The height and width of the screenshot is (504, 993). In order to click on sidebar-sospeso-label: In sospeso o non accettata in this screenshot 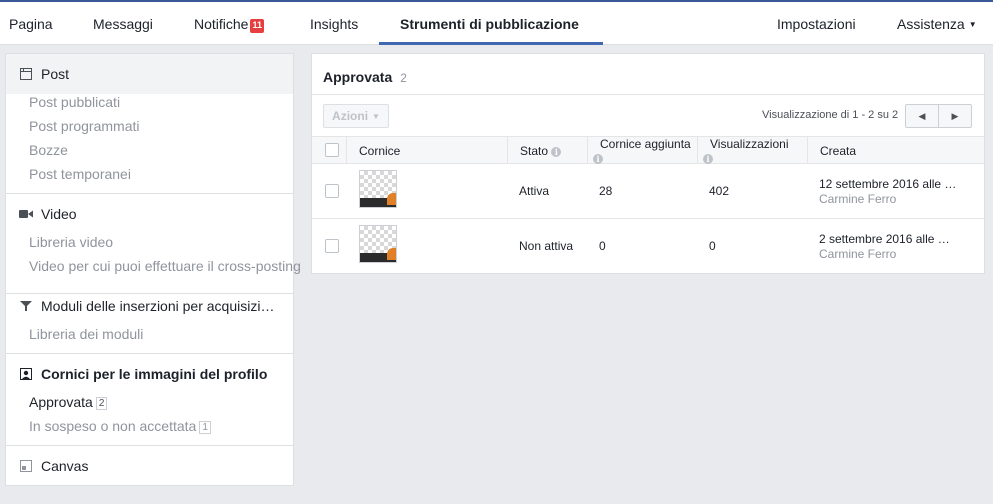, I will do `click(113, 426)`.